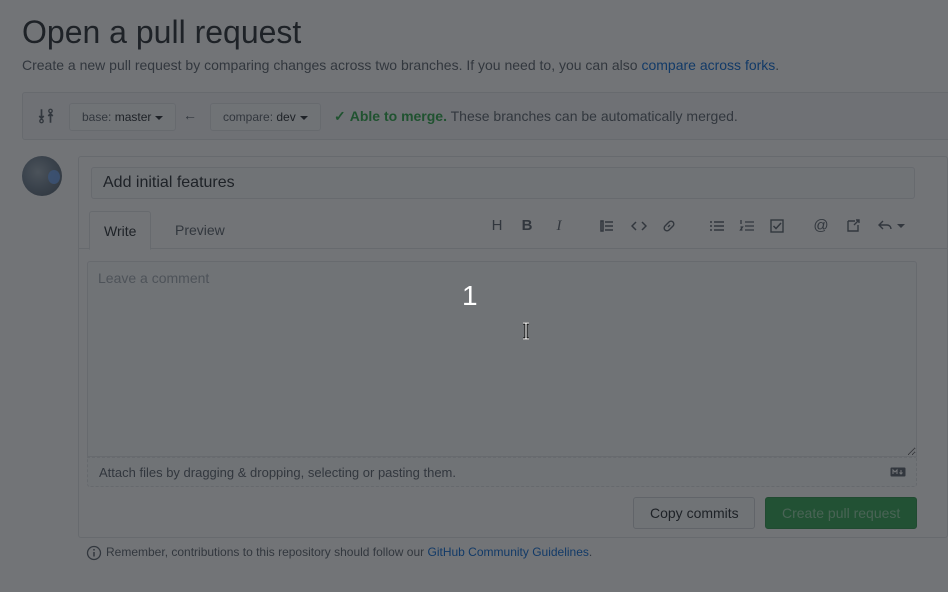 Image resolution: width=948 pixels, height=592 pixels. Describe the element at coordinates (747, 226) in the screenshot. I see `ordered-list-icon` at that location.